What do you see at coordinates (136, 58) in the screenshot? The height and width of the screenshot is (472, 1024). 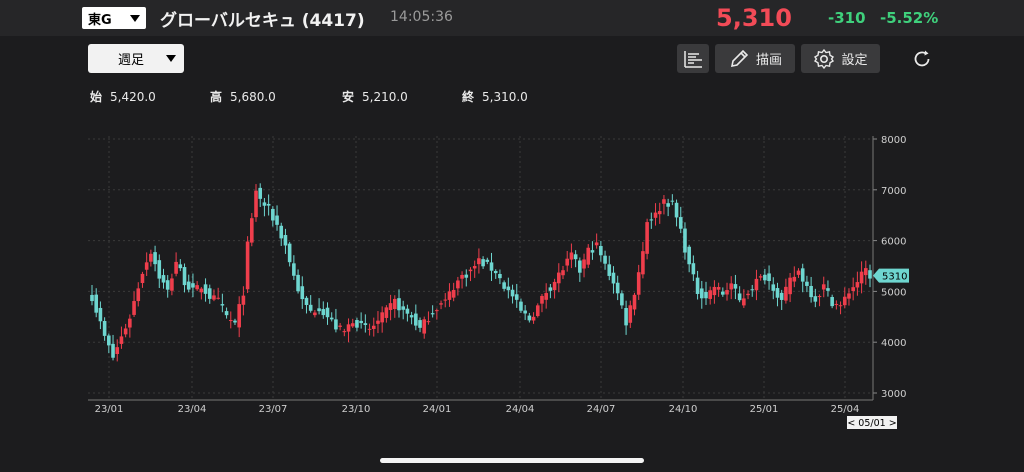 I see `period-select: 週足` at bounding box center [136, 58].